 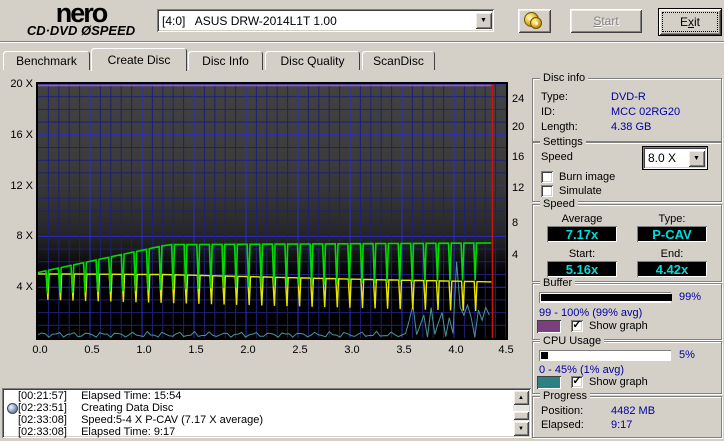 What do you see at coordinates (506, 350) in the screenshot?
I see `x-axis-tick: 4.5` at bounding box center [506, 350].